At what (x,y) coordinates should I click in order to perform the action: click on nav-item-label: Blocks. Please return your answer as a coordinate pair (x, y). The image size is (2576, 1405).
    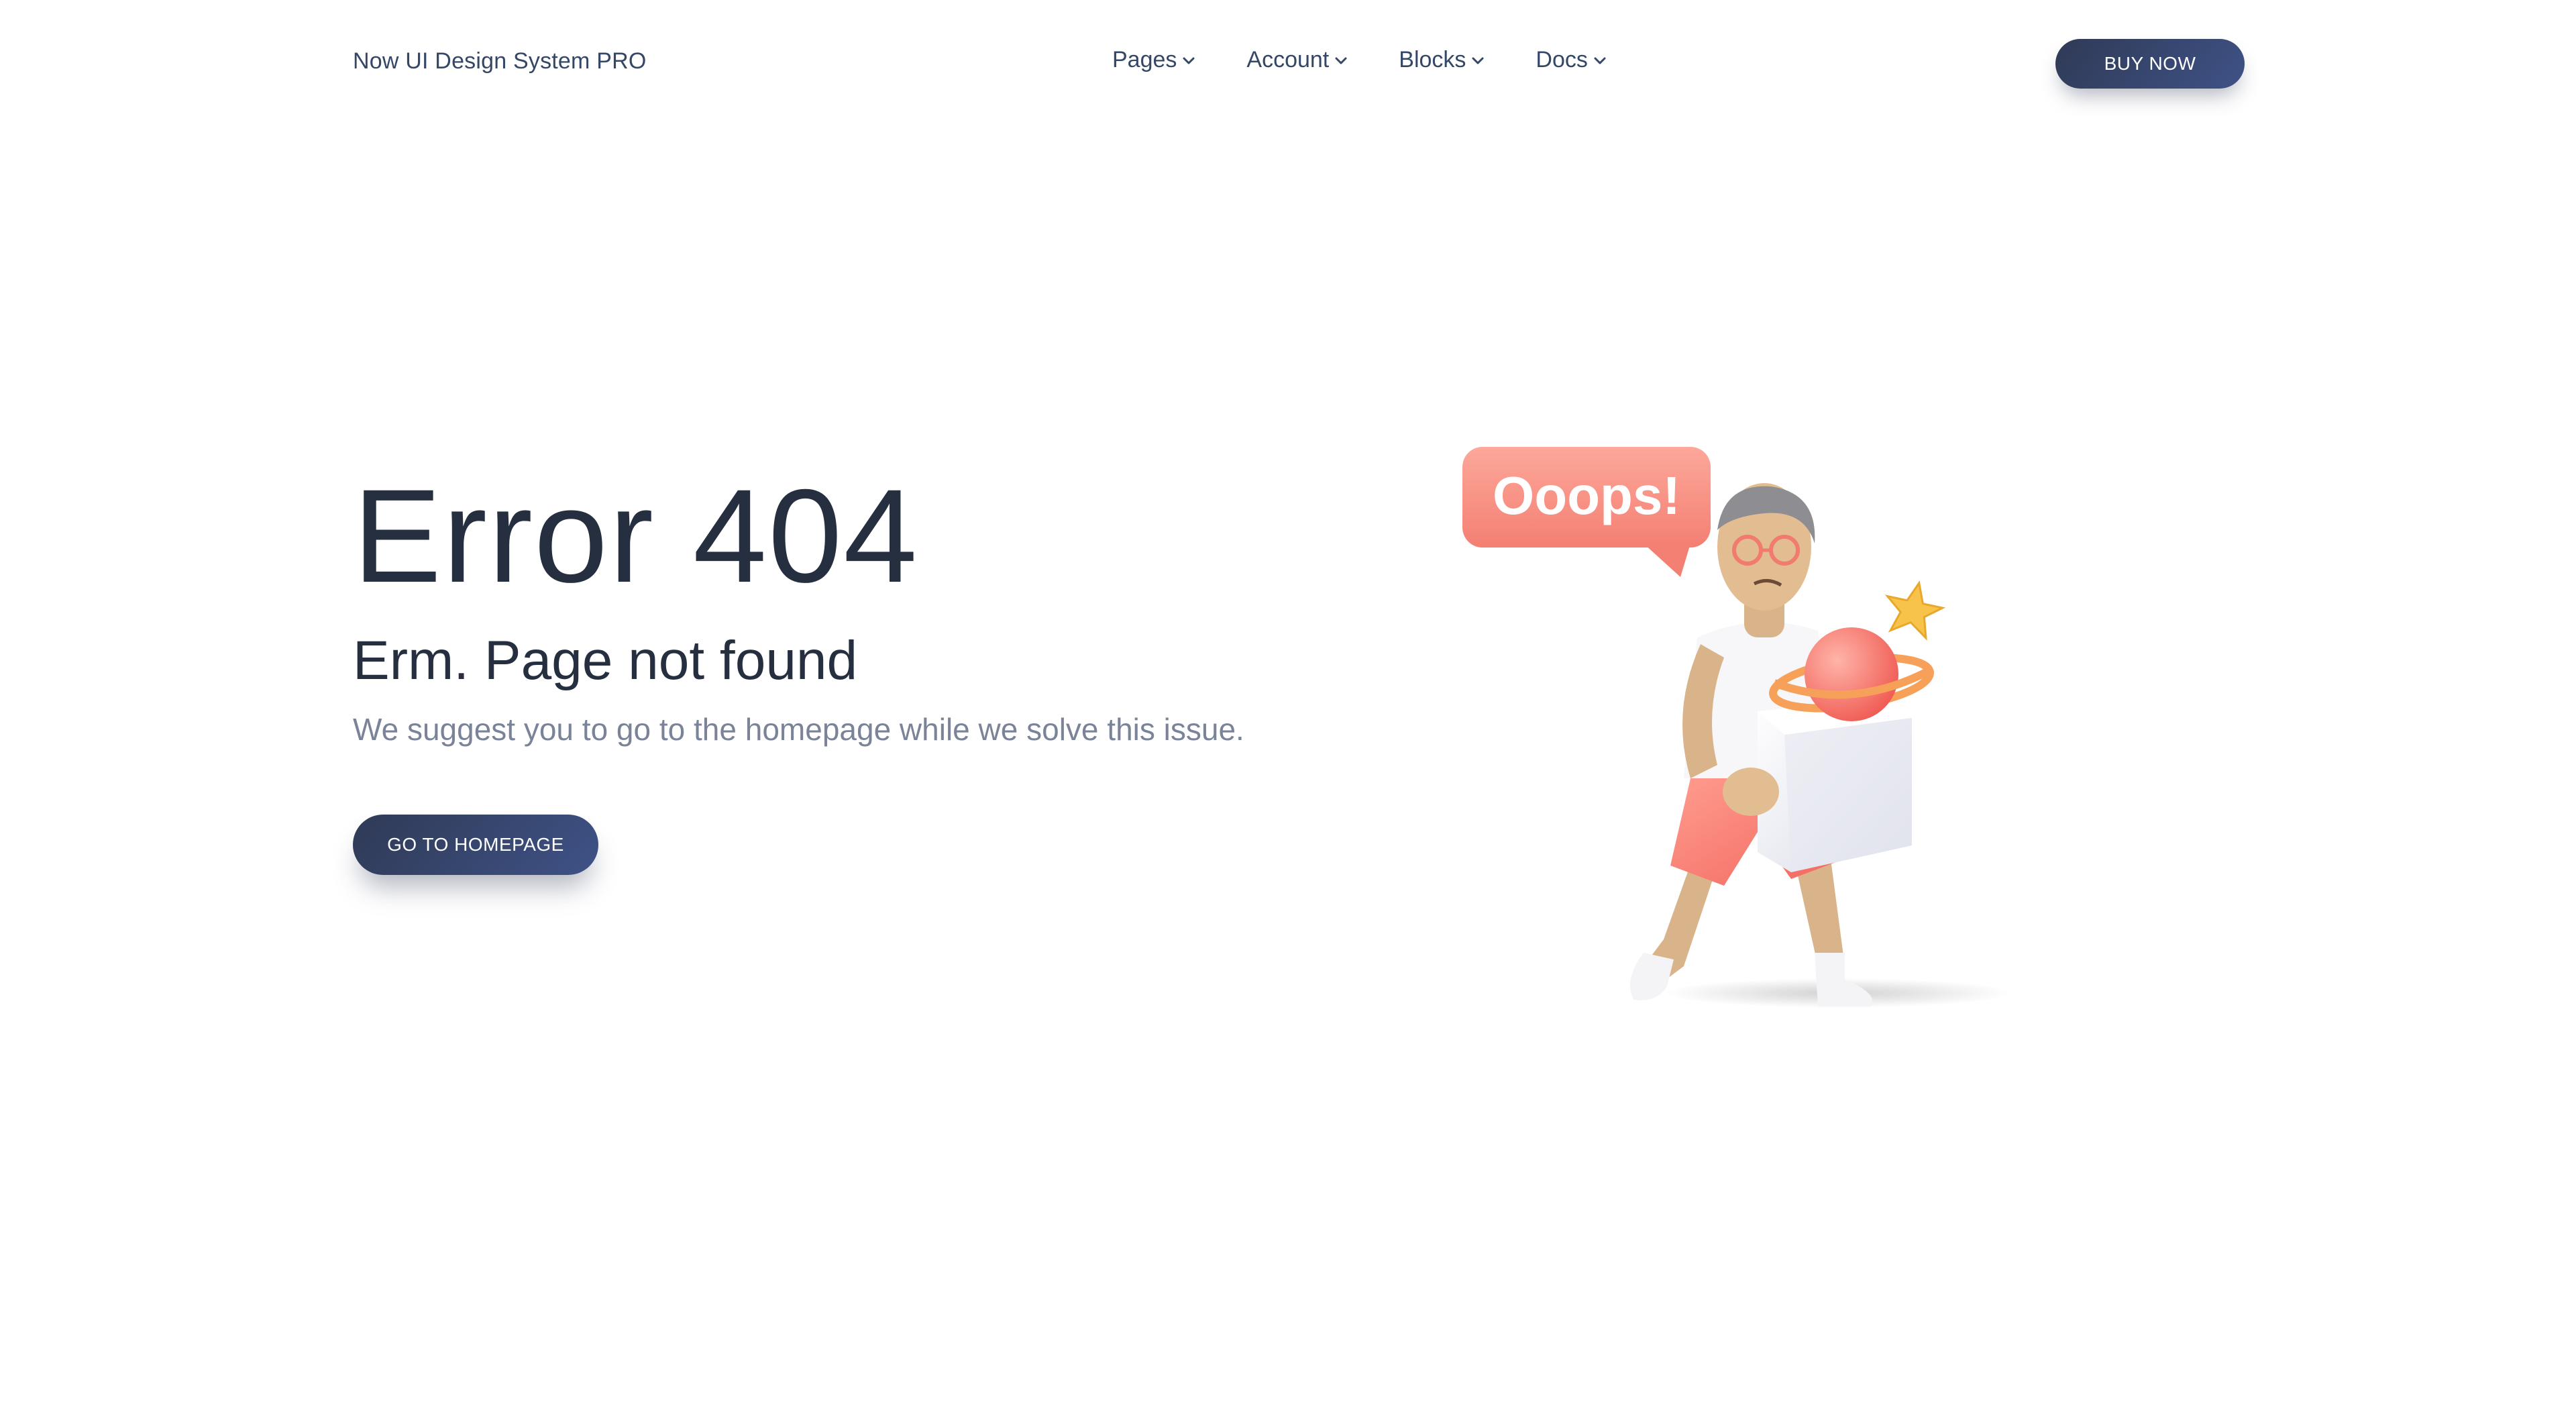
    Looking at the image, I should click on (1432, 59).